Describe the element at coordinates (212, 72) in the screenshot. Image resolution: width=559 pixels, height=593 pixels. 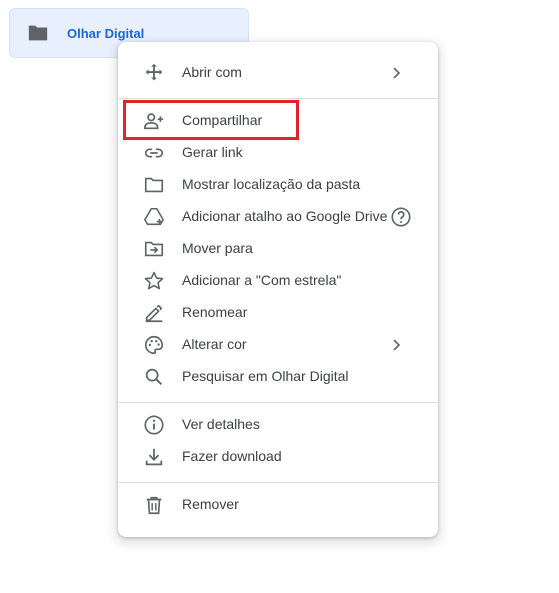
I see `menu-item-label: Abrir com` at that location.